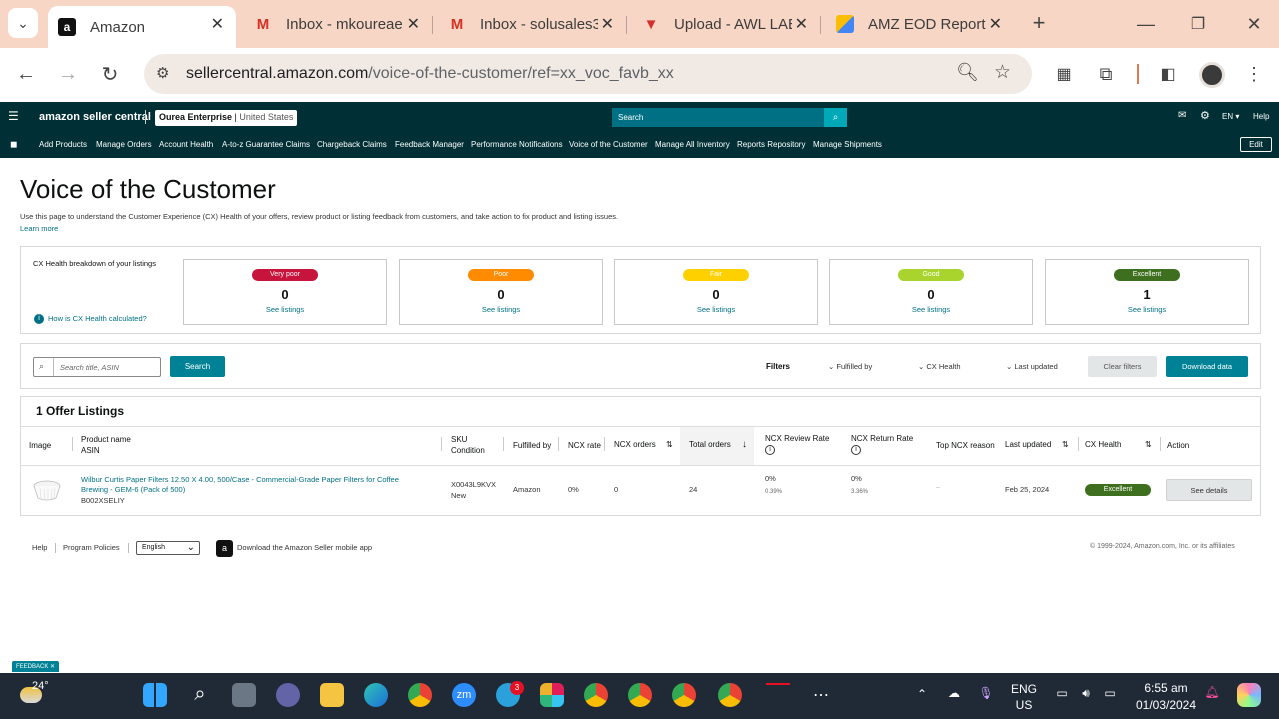 This screenshot has width=1279, height=719. What do you see at coordinates (1209, 490) in the screenshot?
I see `see-details-button: See details` at bounding box center [1209, 490].